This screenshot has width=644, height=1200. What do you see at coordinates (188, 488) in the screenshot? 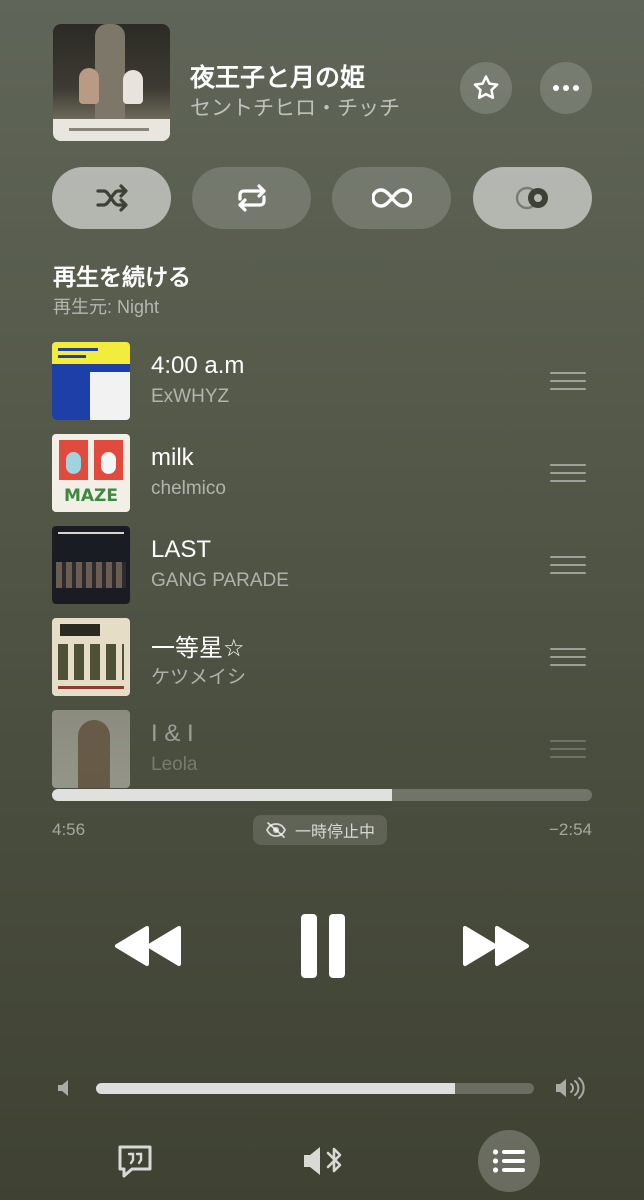
I see `track-artist: chelmico` at bounding box center [188, 488].